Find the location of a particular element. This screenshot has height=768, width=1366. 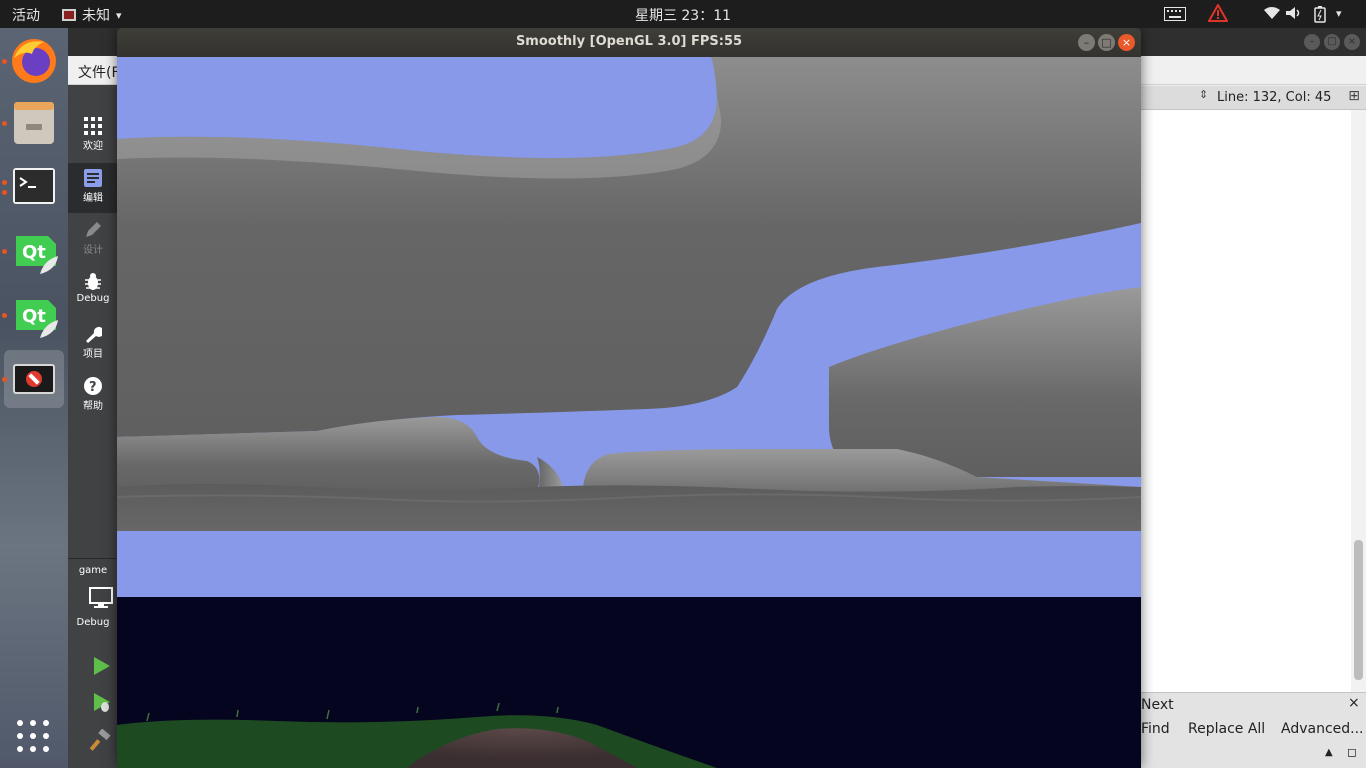

dock-item-files is located at coordinates (34, 123).